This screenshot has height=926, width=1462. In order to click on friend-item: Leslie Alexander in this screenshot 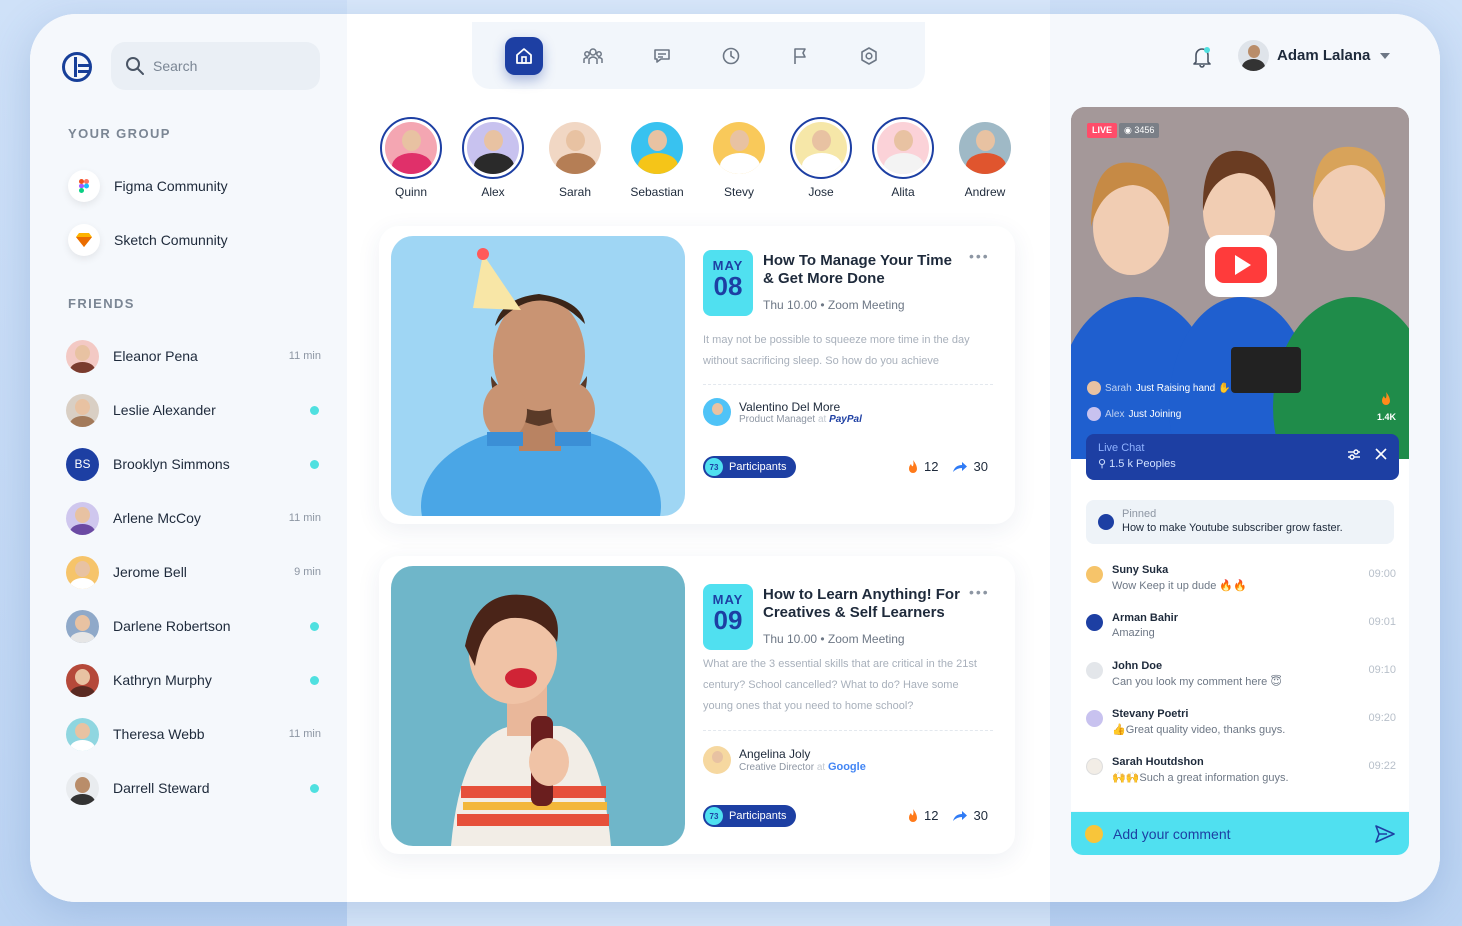, I will do `click(193, 410)`.